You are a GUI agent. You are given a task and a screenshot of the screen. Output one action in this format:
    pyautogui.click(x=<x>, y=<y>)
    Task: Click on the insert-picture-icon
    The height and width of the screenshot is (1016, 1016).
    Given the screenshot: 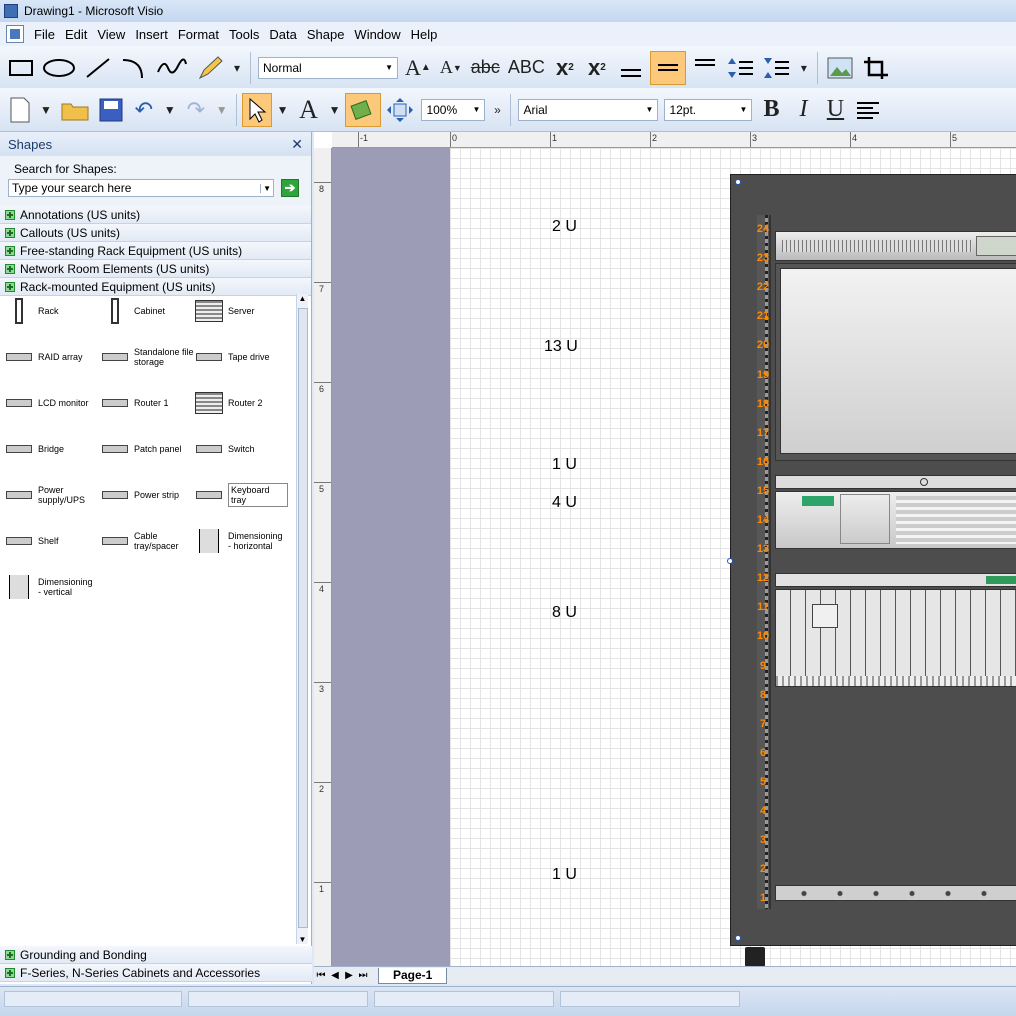 What is the action you would take?
    pyautogui.click(x=840, y=68)
    